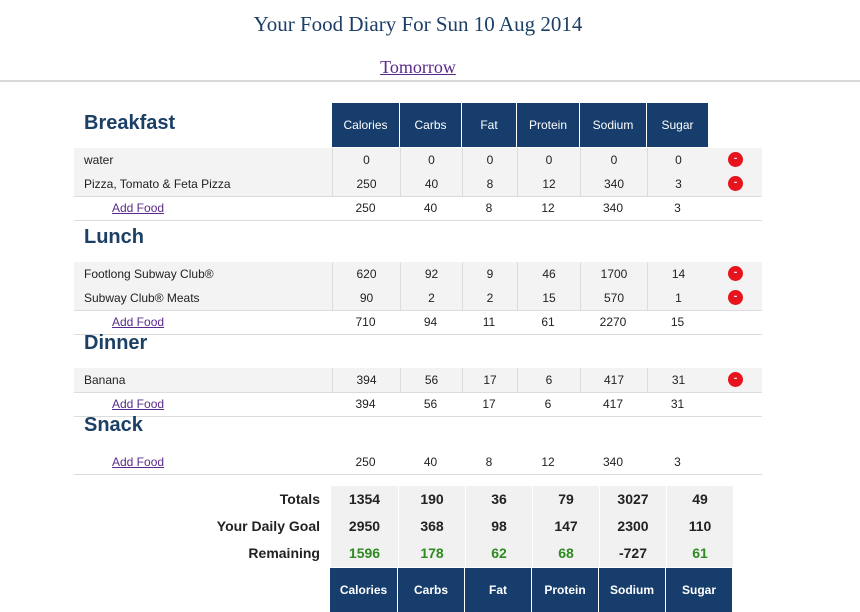 This screenshot has width=860, height=612. I want to click on summary-value-fat: 98, so click(498, 526).